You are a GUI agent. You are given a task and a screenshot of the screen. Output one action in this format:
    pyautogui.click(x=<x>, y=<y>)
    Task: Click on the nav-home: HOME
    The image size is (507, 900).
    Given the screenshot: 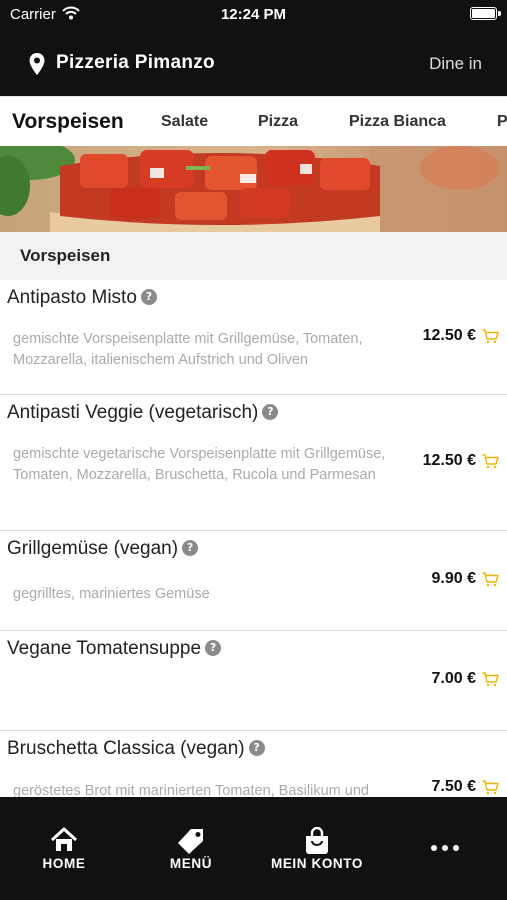 What is the action you would take?
    pyautogui.click(x=64, y=848)
    